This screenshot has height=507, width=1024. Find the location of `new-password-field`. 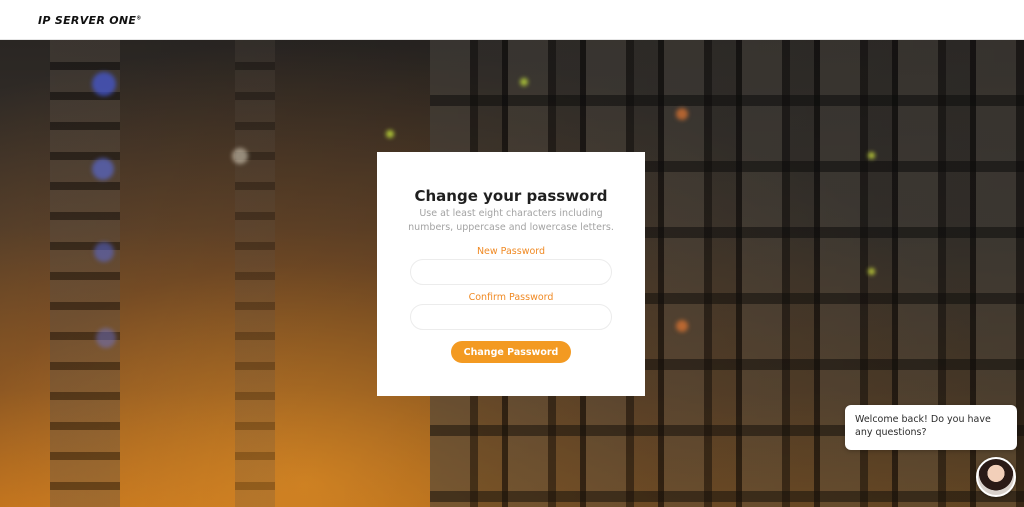

new-password-field is located at coordinates (511, 272).